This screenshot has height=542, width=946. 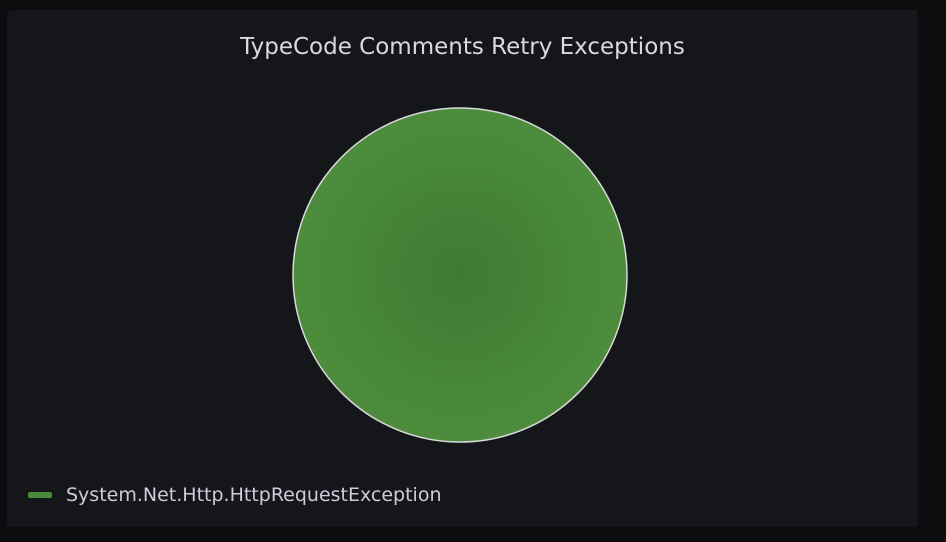 I want to click on legend: System.Net.Http.HttpRequestException, so click(x=235, y=495).